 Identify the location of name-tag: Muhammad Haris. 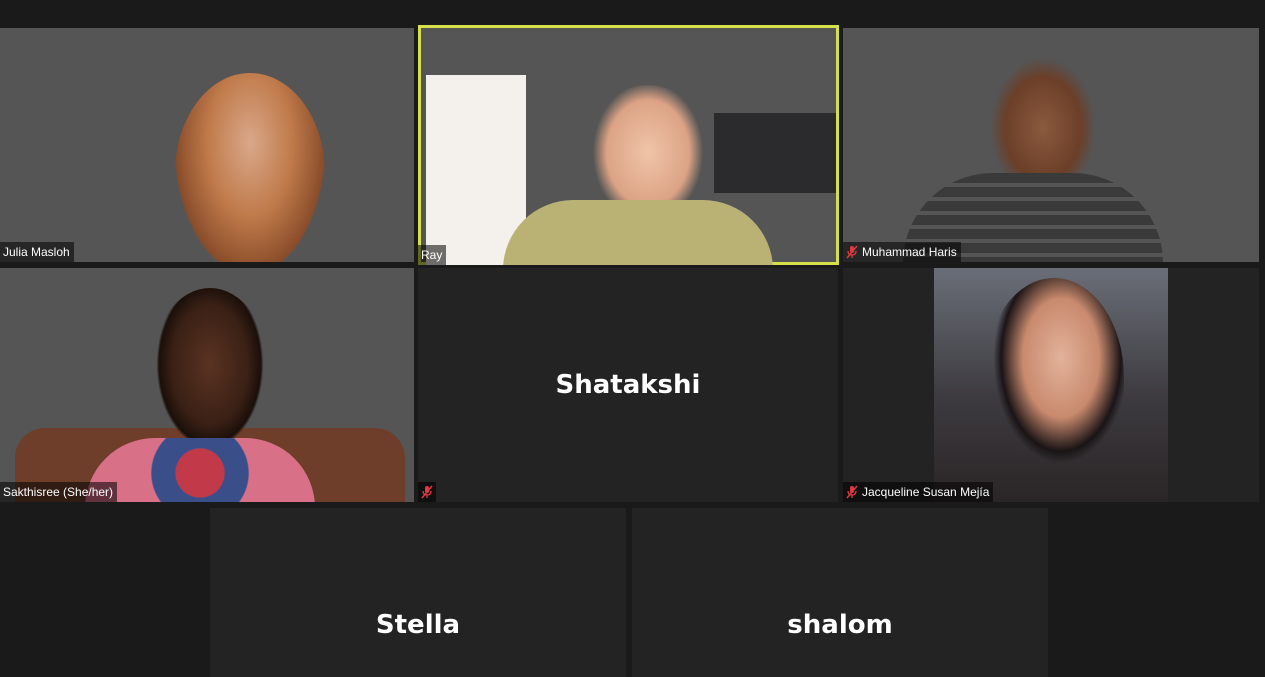
(902, 252).